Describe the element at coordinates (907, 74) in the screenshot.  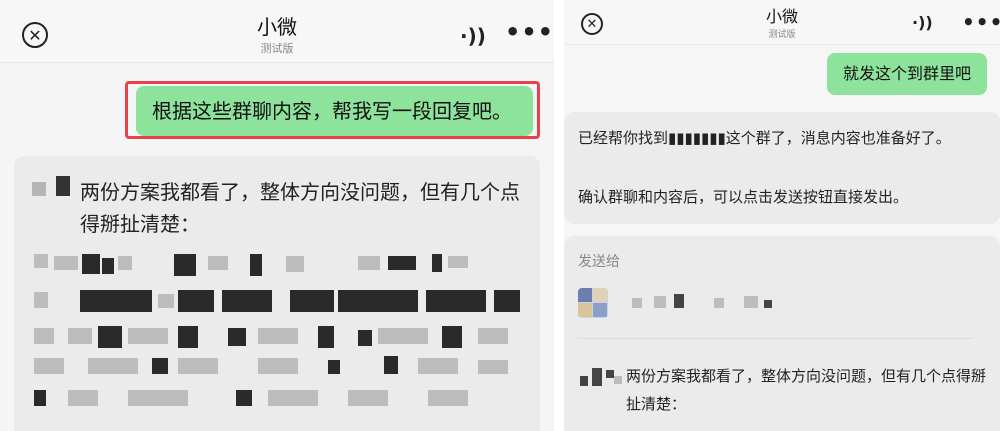
I see `user-message-bubble: 就发这个到群里吧` at that location.